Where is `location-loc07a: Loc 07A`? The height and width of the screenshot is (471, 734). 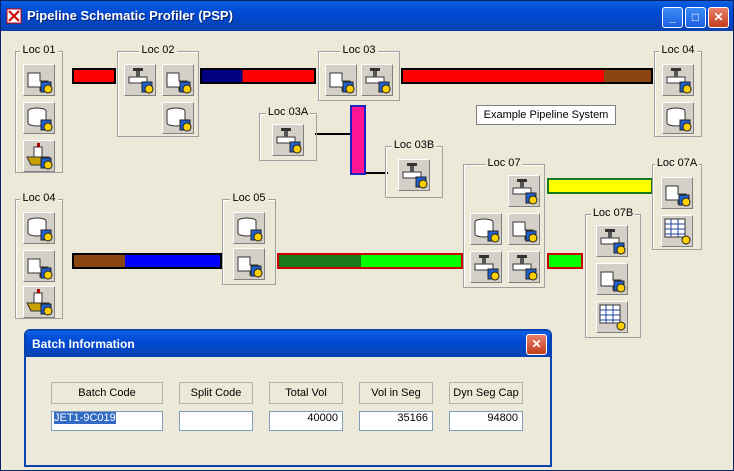
location-loc07a: Loc 07A is located at coordinates (677, 203).